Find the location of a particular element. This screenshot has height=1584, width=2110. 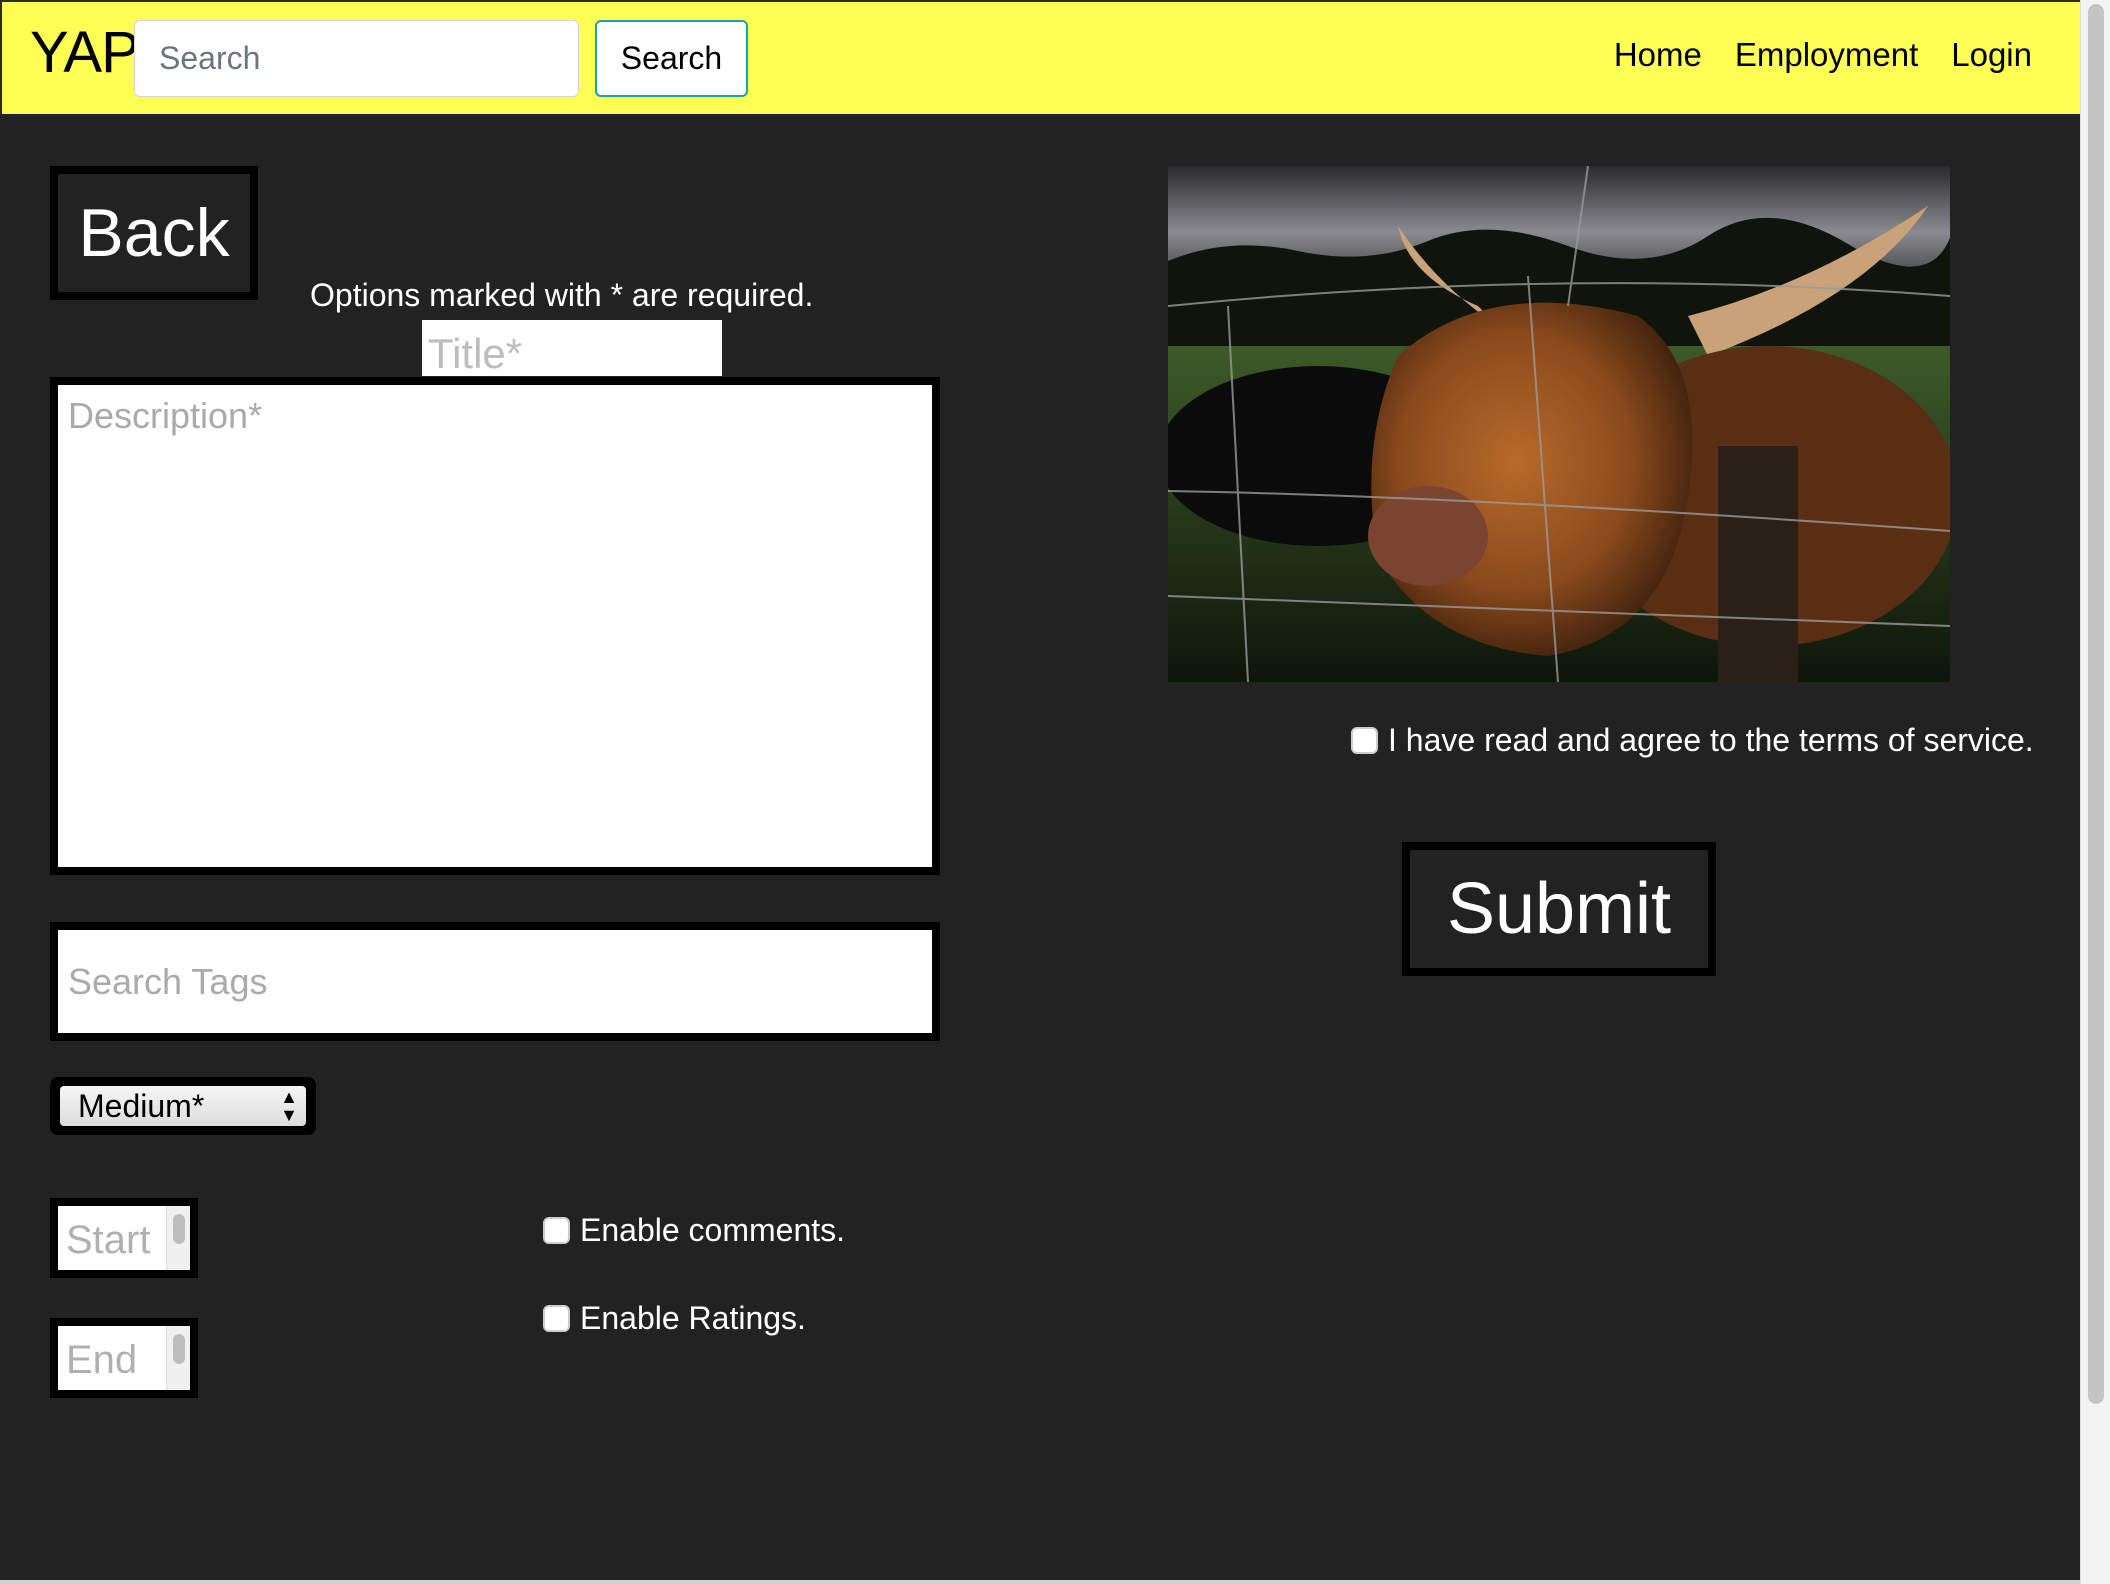

end-placeholder: End is located at coordinates (102, 1360).